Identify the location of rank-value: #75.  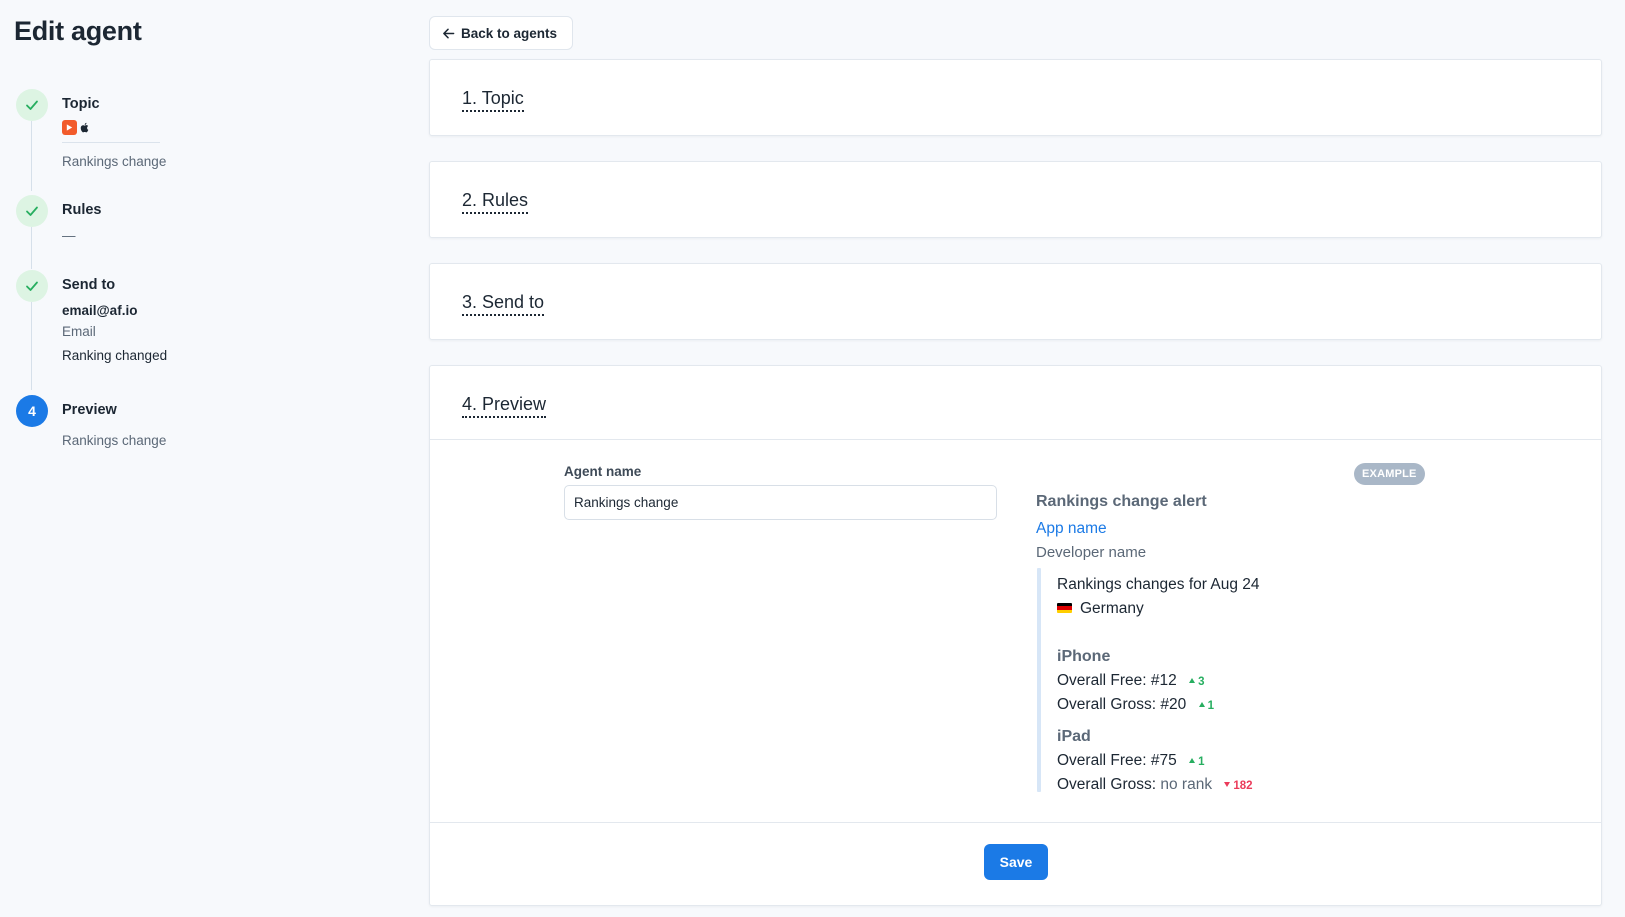
(1163, 760).